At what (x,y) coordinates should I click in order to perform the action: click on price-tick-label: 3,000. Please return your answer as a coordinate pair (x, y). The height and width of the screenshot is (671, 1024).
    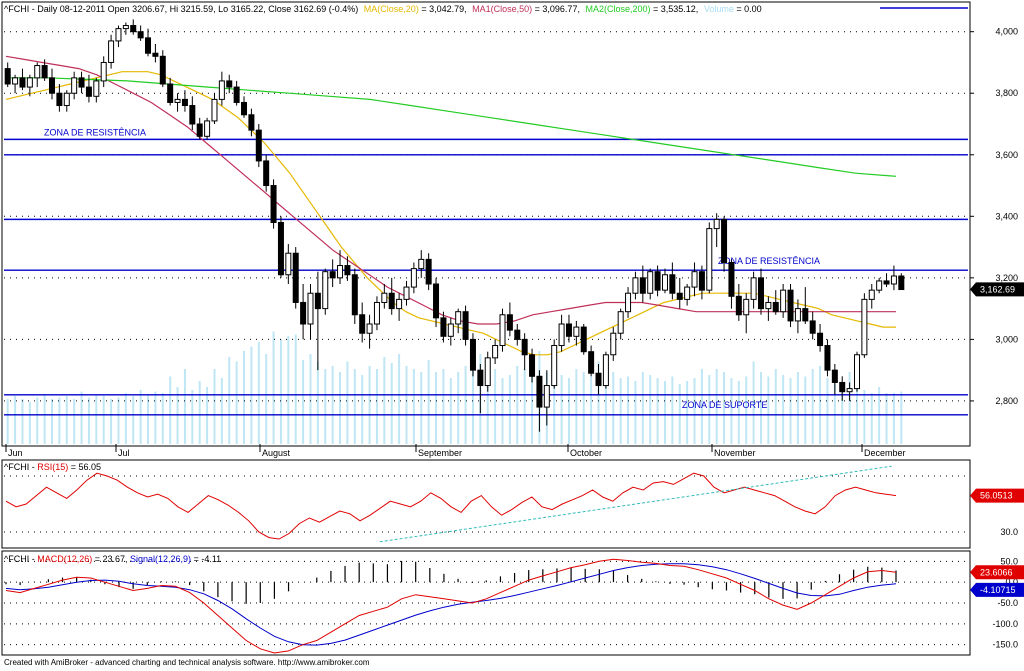
    Looking at the image, I should click on (1006, 339).